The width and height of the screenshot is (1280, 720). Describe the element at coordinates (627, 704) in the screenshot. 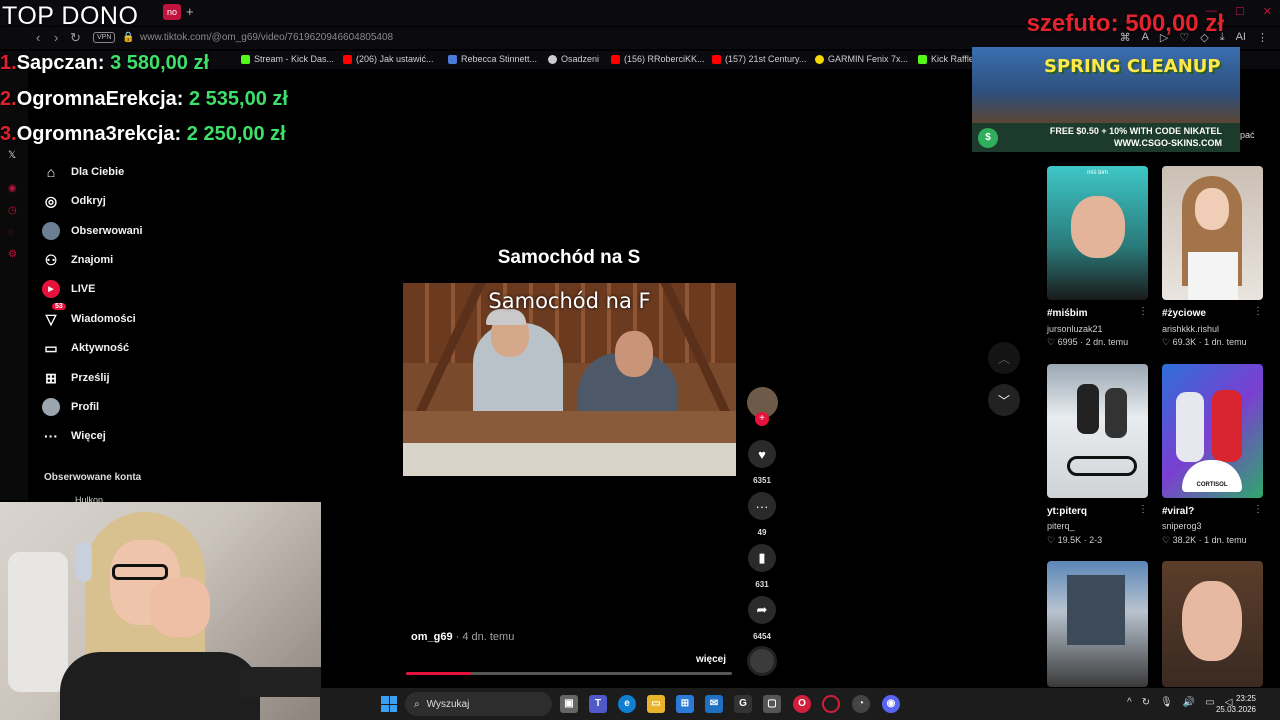

I see `edge-icon: e` at that location.